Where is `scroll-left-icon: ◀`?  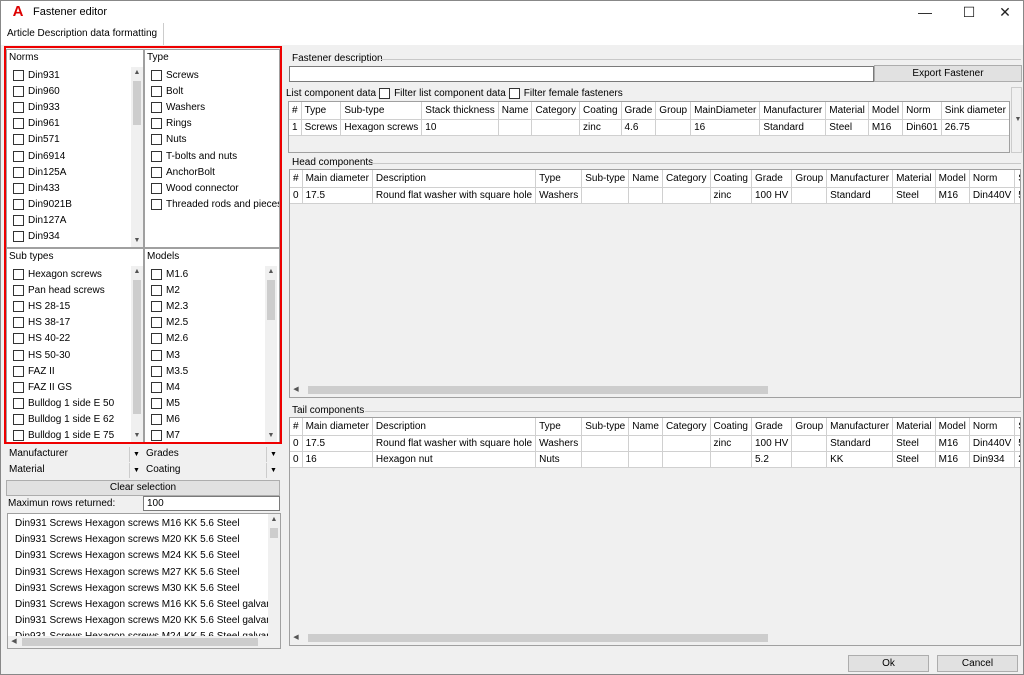 scroll-left-icon: ◀ is located at coordinates (296, 638).